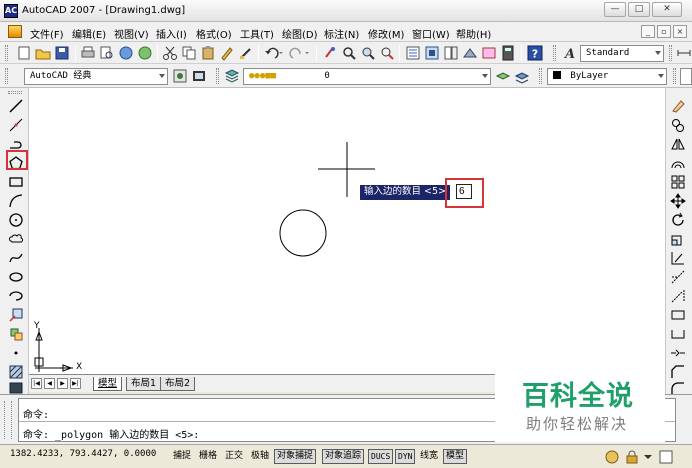 This screenshot has width=692, height=468. Describe the element at coordinates (503, 76) in the screenshot. I see `make-object-layer-current-icon` at that location.